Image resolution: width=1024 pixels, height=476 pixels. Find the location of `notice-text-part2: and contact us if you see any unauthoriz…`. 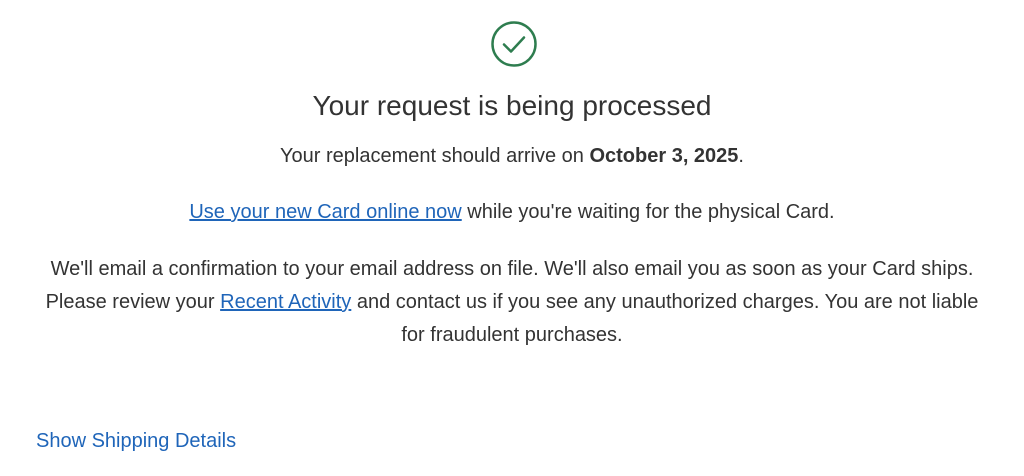

notice-text-part2: and contact us if you see any unauthoriz… is located at coordinates (665, 318).